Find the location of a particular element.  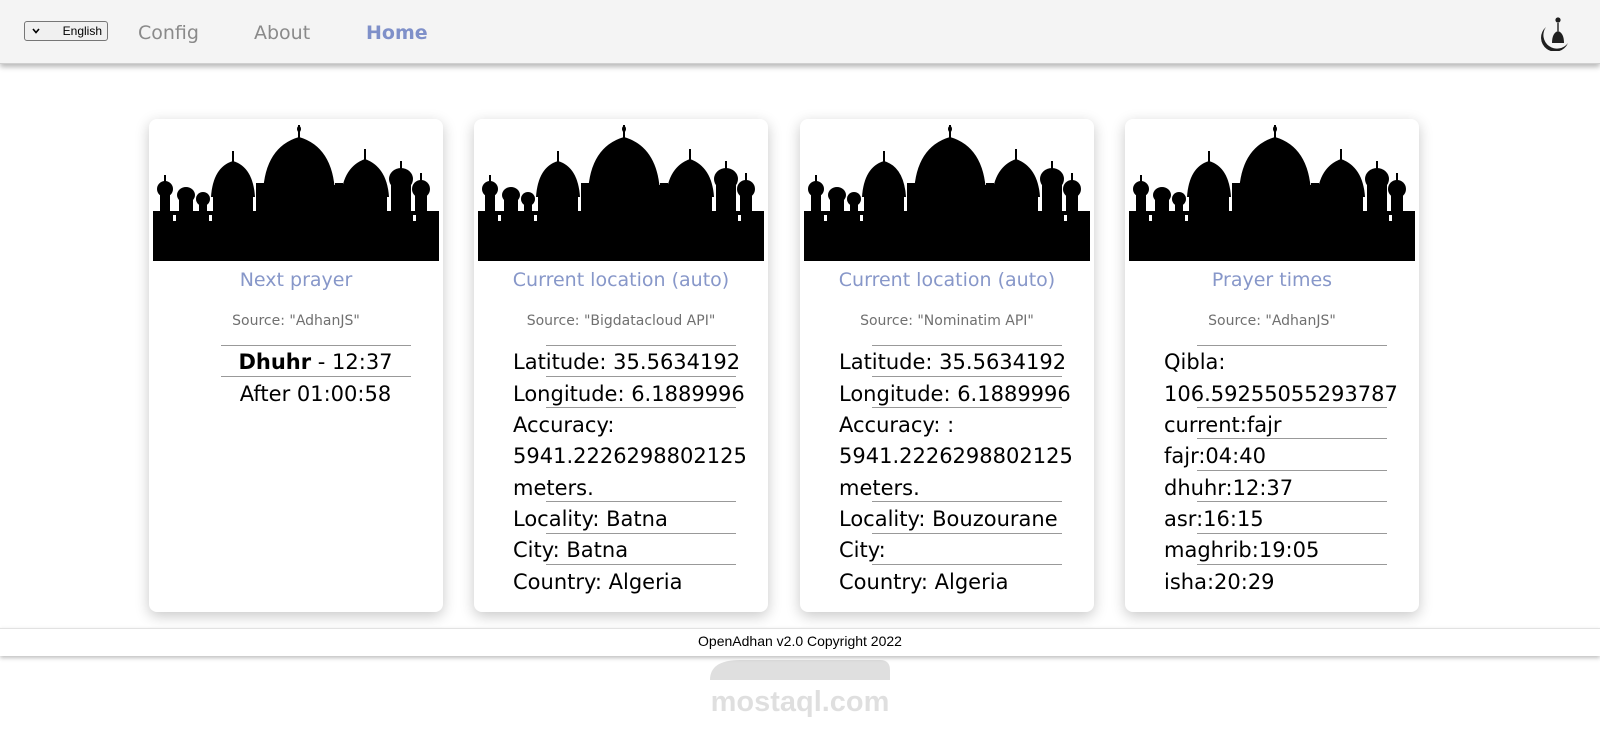

info-line: 106.59255055293787 is located at coordinates (1281, 394).